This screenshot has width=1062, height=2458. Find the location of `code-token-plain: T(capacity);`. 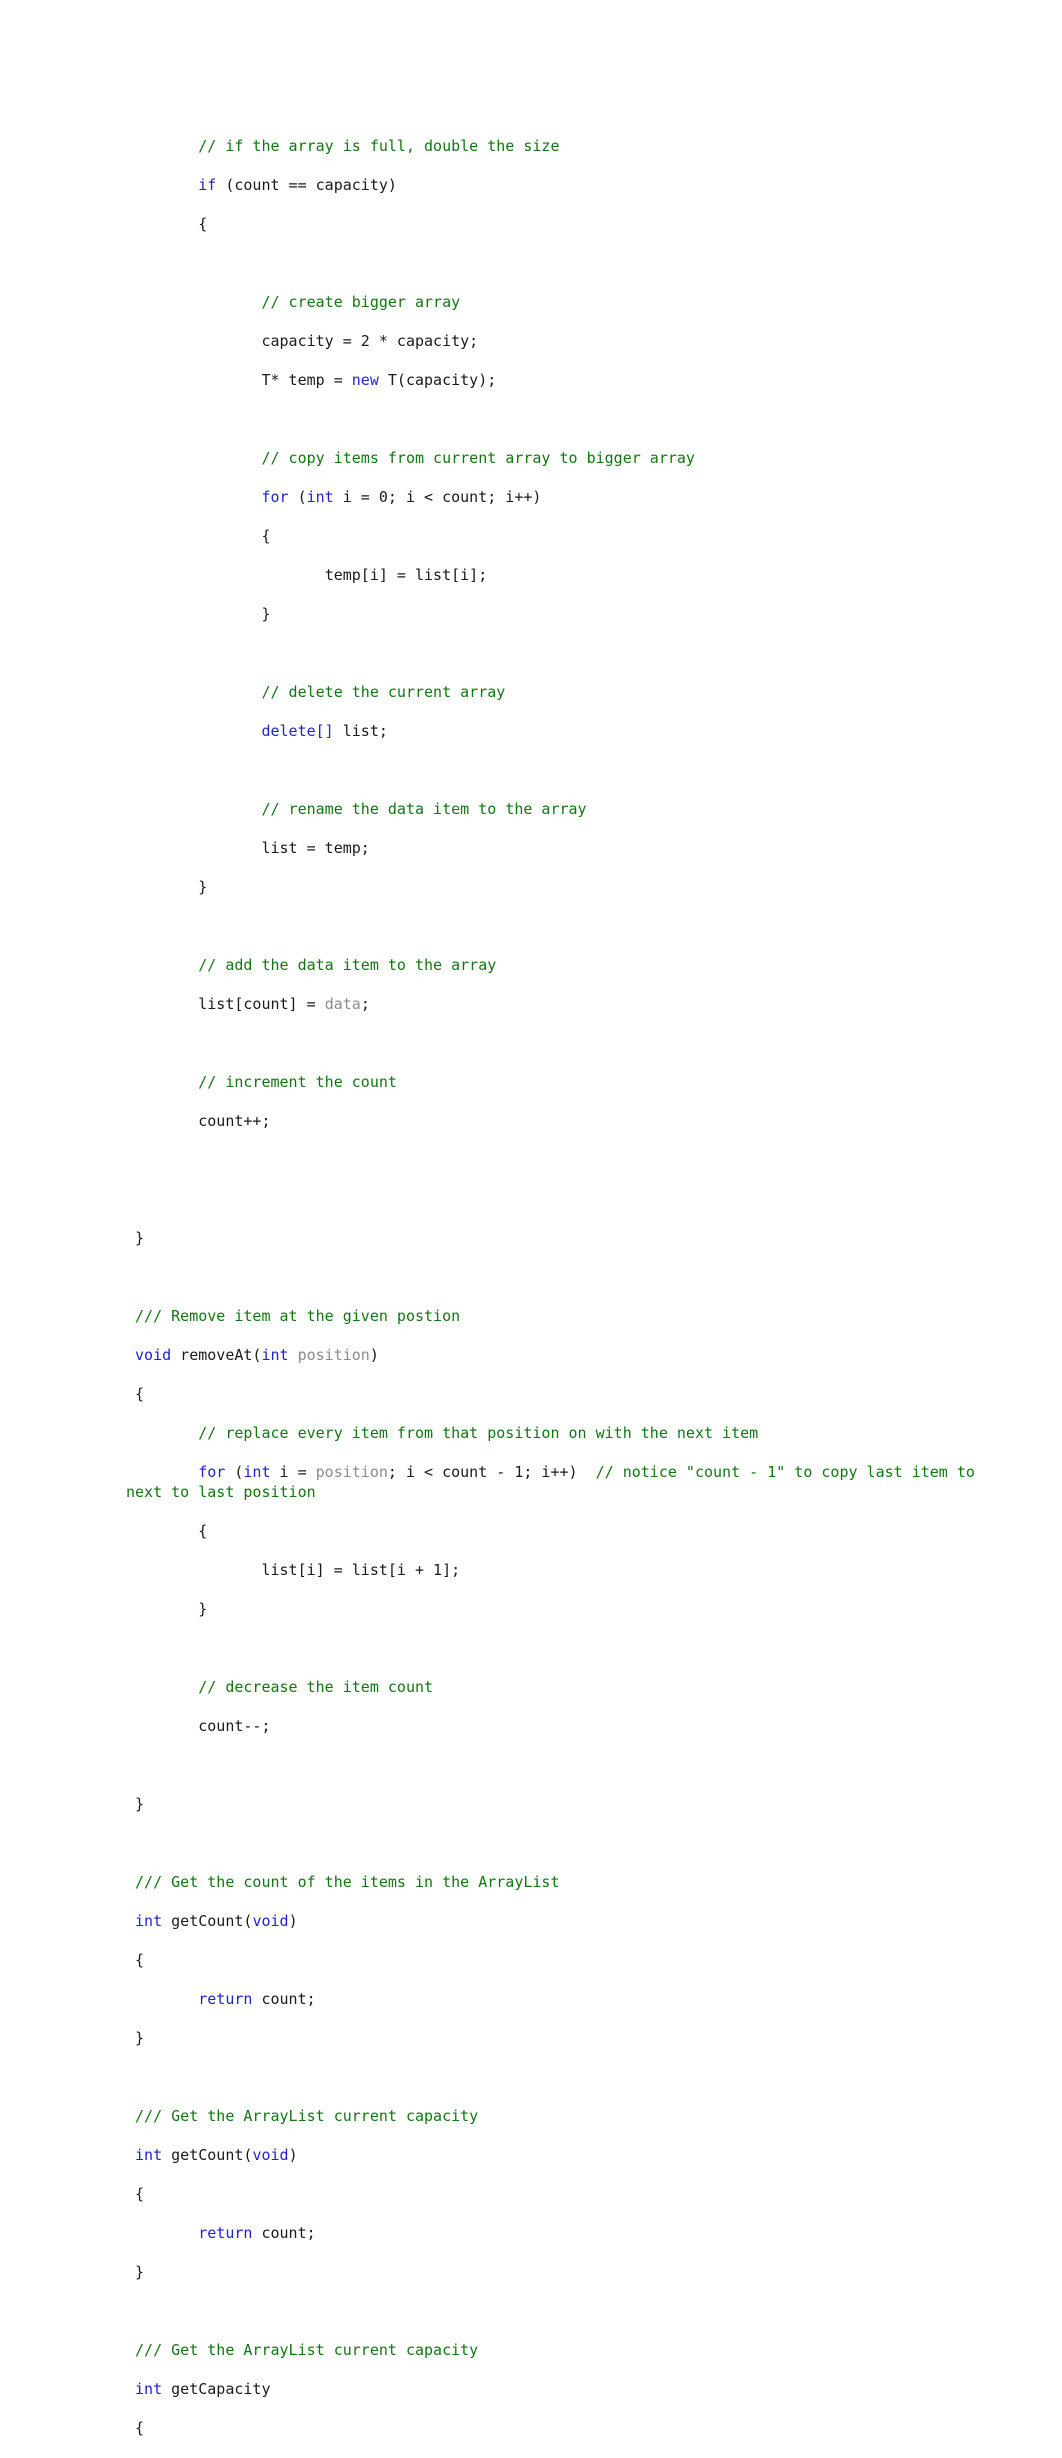

code-token-plain: T(capacity); is located at coordinates (437, 380).